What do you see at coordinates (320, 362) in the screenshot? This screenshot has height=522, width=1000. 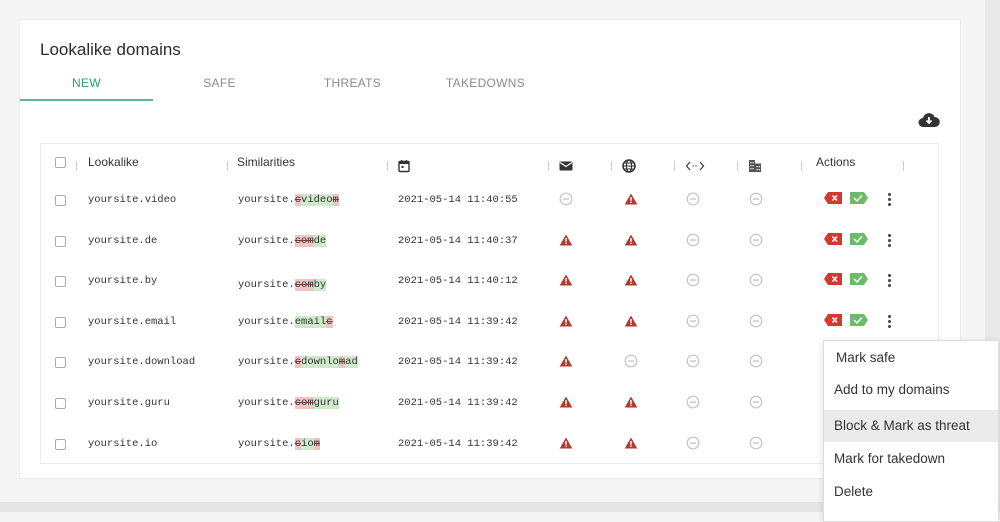 I see `similarity-added: downlo` at bounding box center [320, 362].